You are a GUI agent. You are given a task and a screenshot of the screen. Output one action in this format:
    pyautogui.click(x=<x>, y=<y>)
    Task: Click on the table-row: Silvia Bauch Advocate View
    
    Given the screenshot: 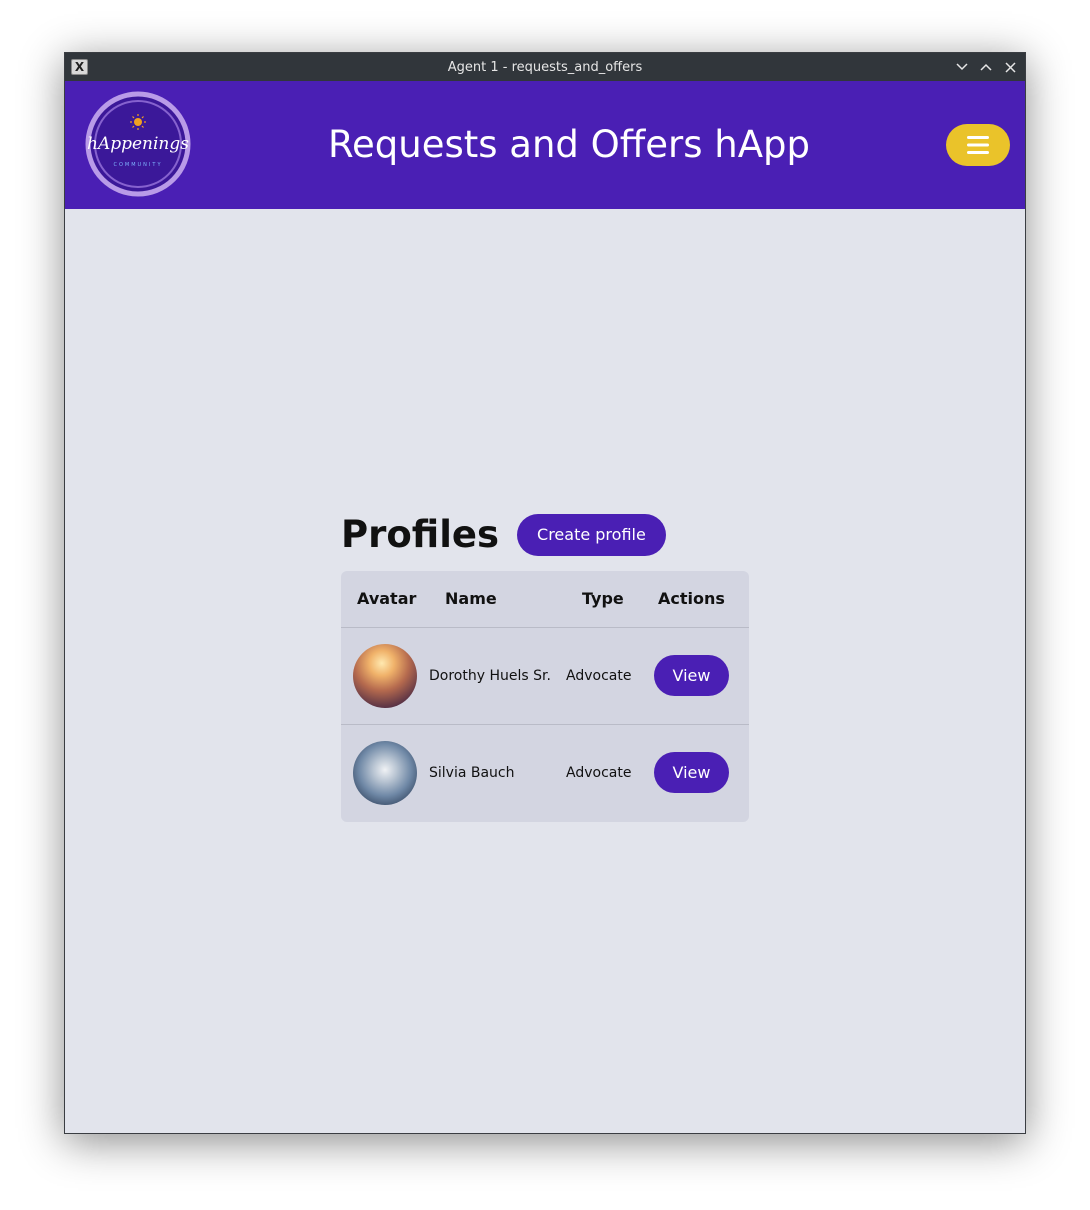 What is the action you would take?
    pyautogui.click(x=545, y=772)
    